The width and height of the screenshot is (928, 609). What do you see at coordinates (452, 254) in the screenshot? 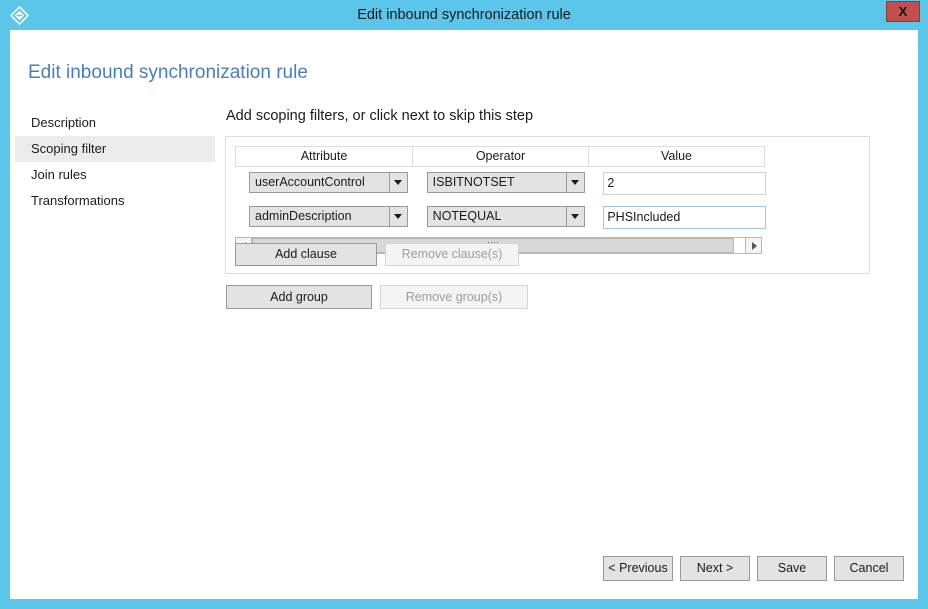
I see `remove-clause-button: Remove clause(s)` at bounding box center [452, 254].